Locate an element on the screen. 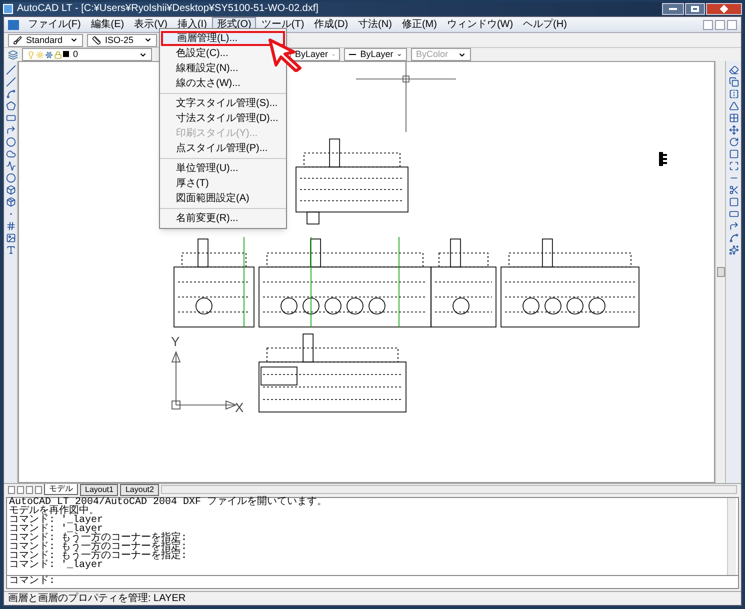 The width and height of the screenshot is (745, 609). command-line: コマンド: もう一方のコーナーを指定: is located at coordinates (98, 556).